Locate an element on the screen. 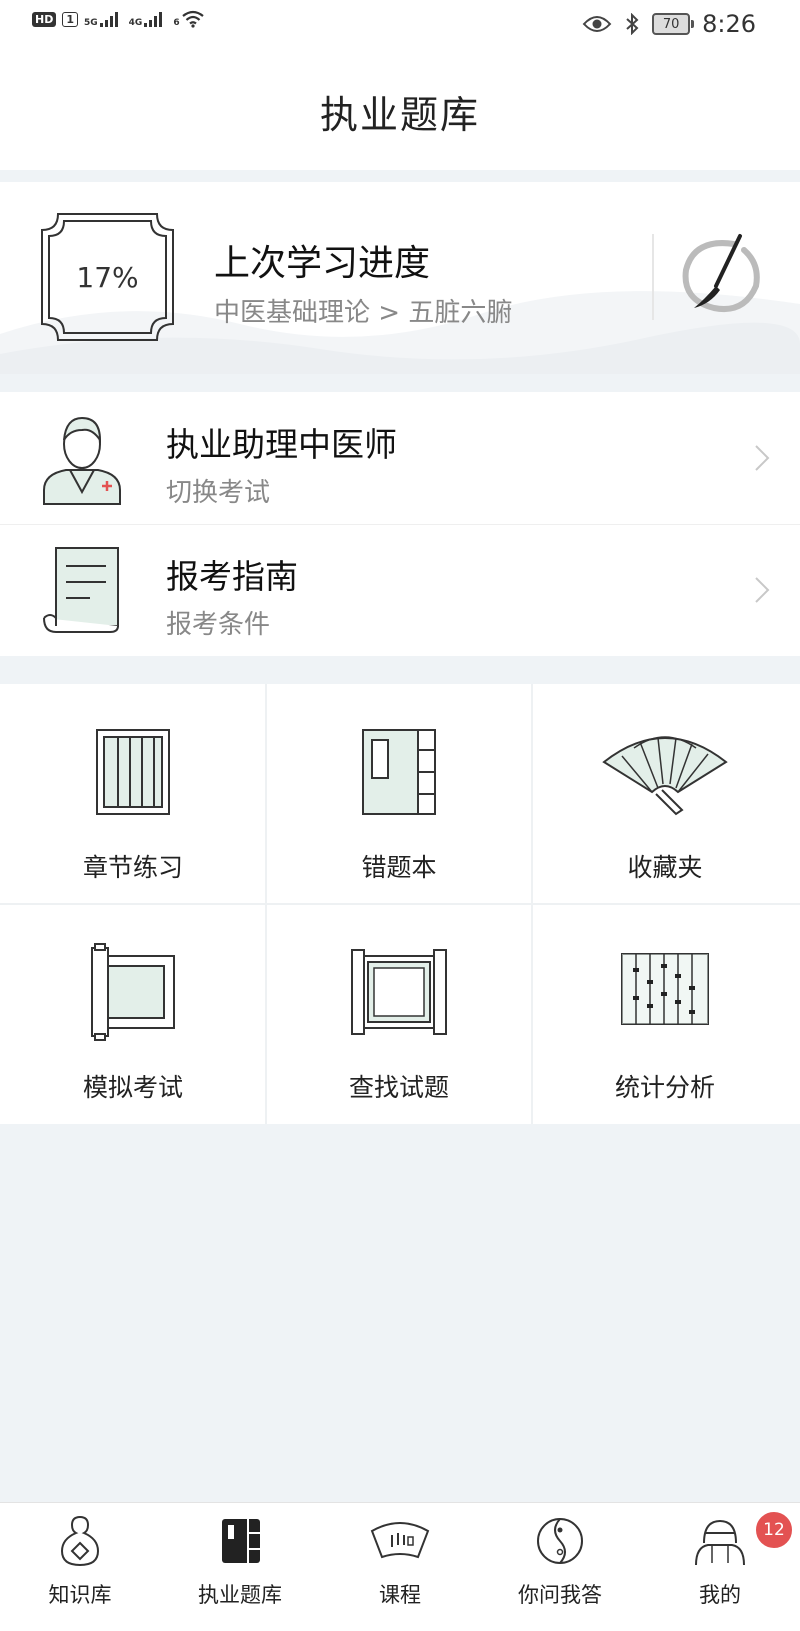 Image resolution: width=800 pixels, height=1631 pixels. yin-yang-icon is located at coordinates (560, 1541).